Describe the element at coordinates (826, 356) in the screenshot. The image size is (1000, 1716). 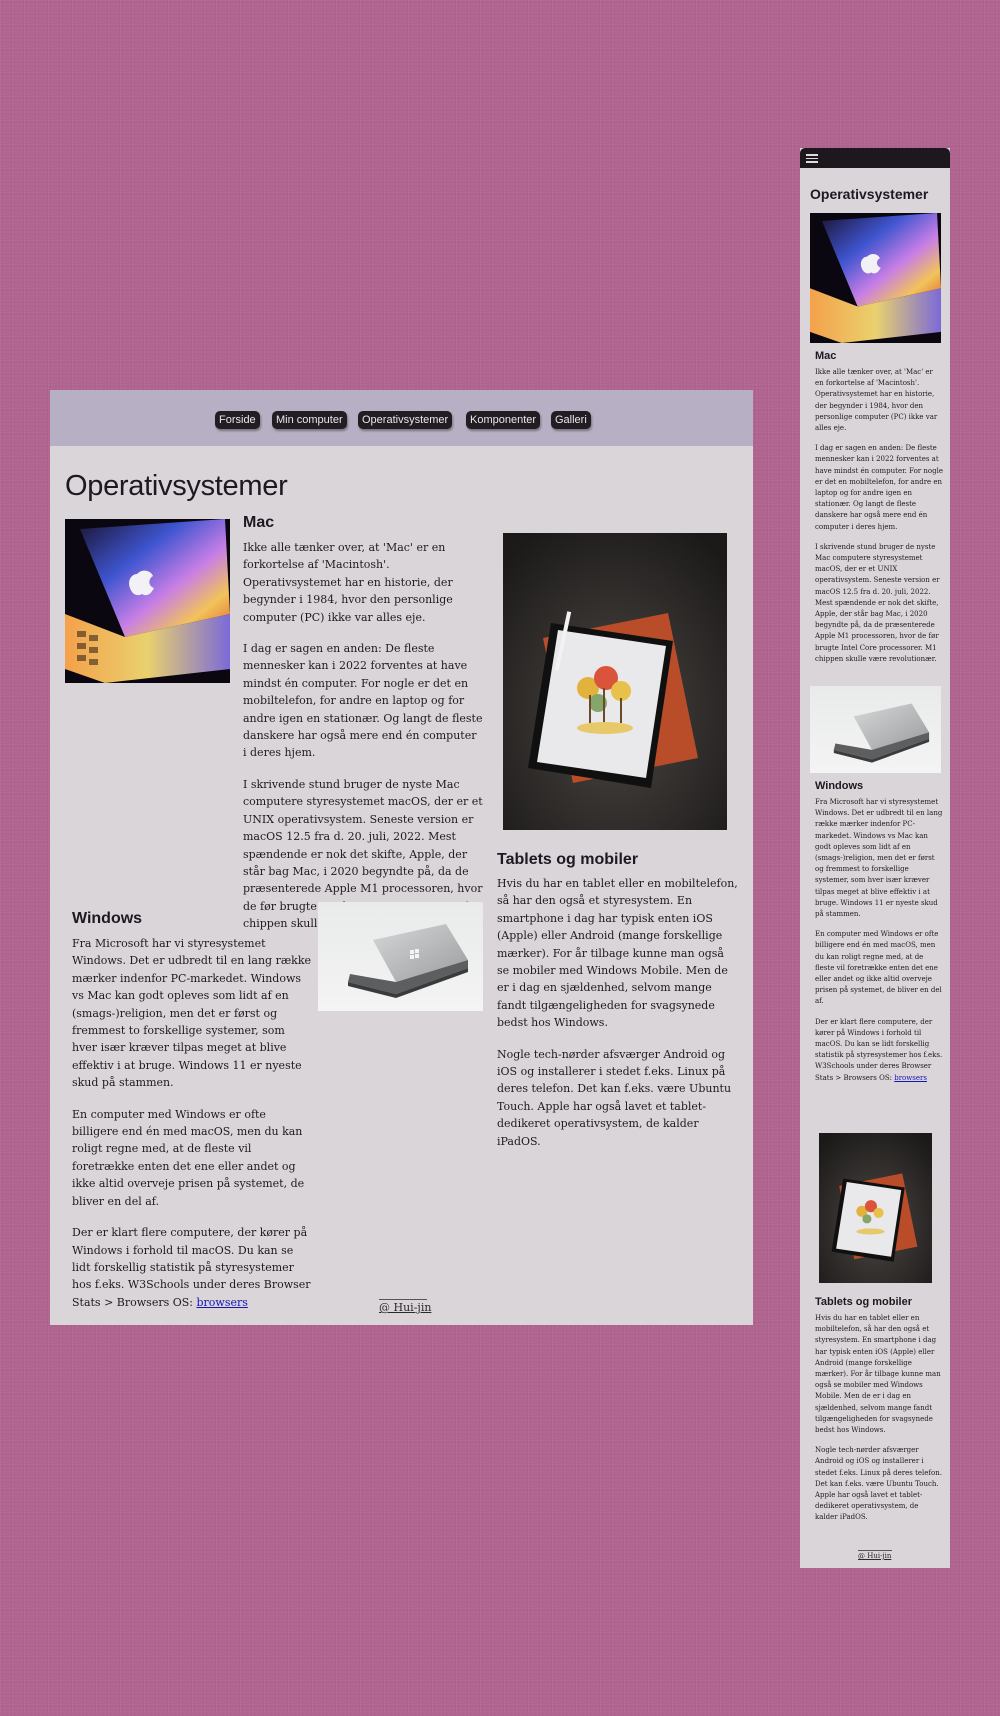
I see `mobile-mac-heading: Mac` at that location.